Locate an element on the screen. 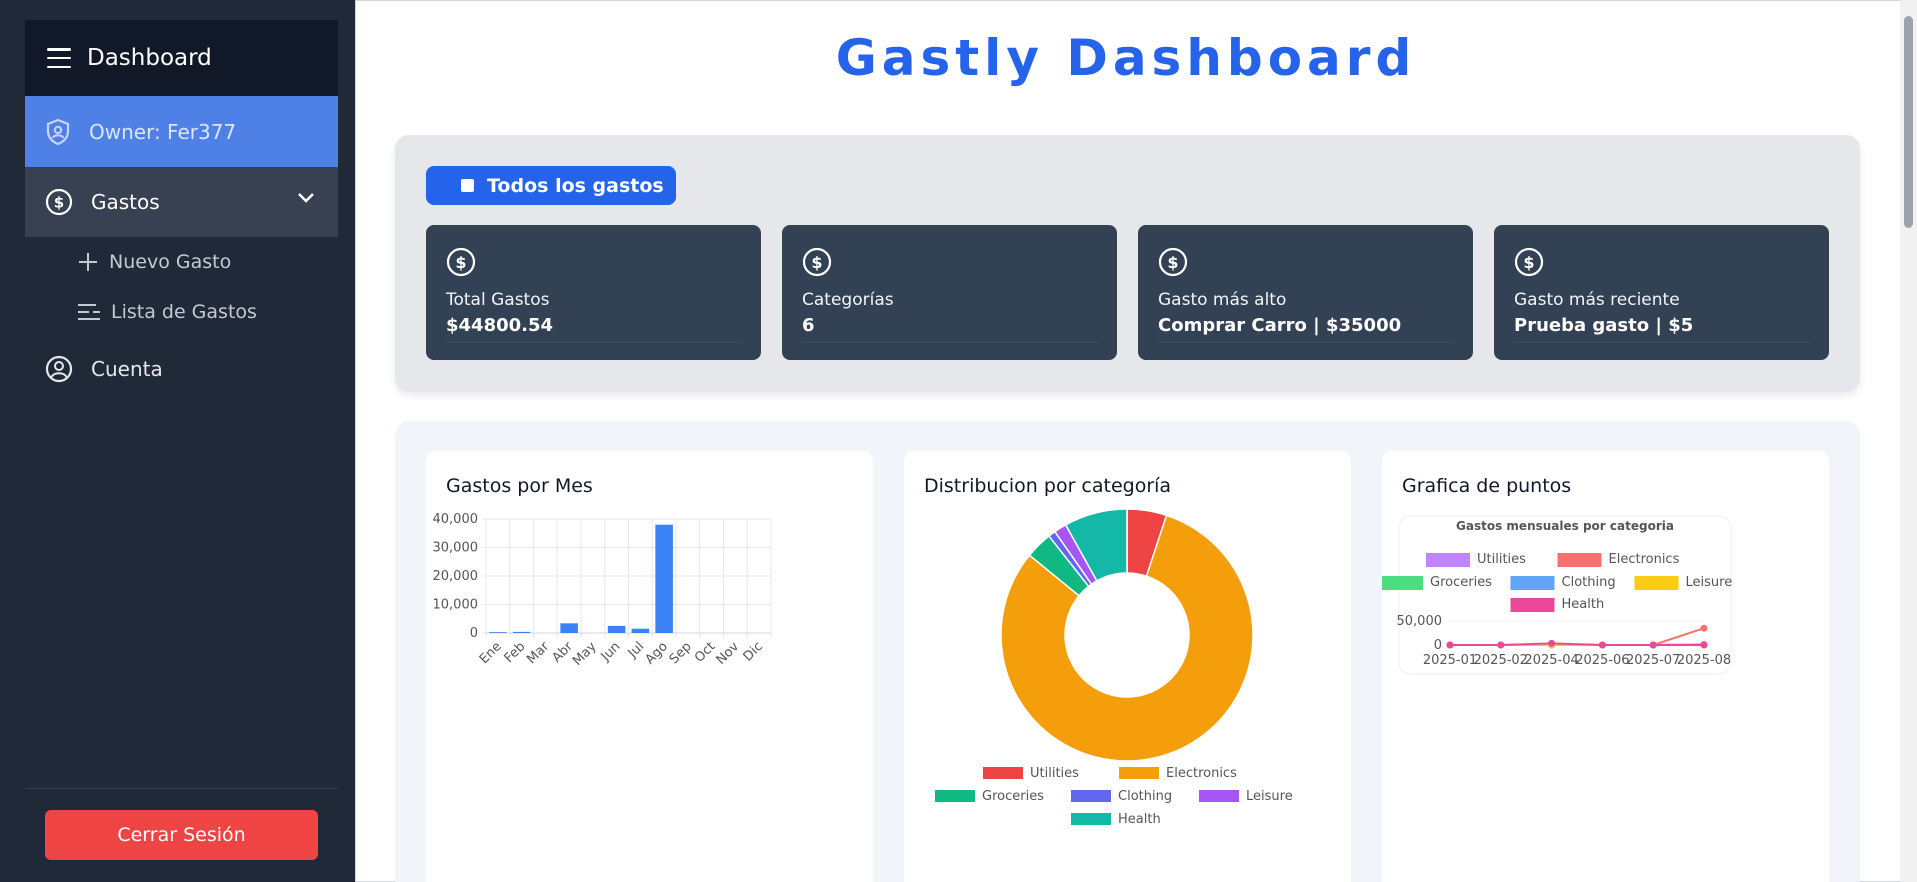 The width and height of the screenshot is (1917, 882). sidebar-item-gastos: $ Gastos is located at coordinates (181, 202).